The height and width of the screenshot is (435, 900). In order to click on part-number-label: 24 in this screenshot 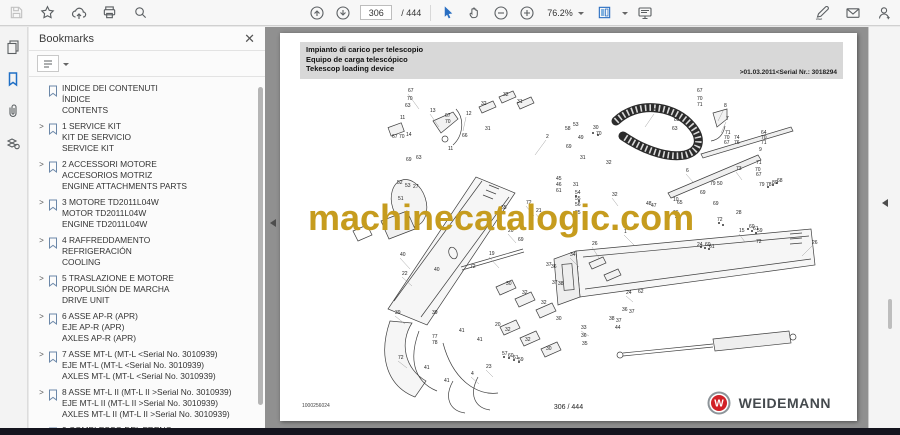, I will do `click(700, 245)`.